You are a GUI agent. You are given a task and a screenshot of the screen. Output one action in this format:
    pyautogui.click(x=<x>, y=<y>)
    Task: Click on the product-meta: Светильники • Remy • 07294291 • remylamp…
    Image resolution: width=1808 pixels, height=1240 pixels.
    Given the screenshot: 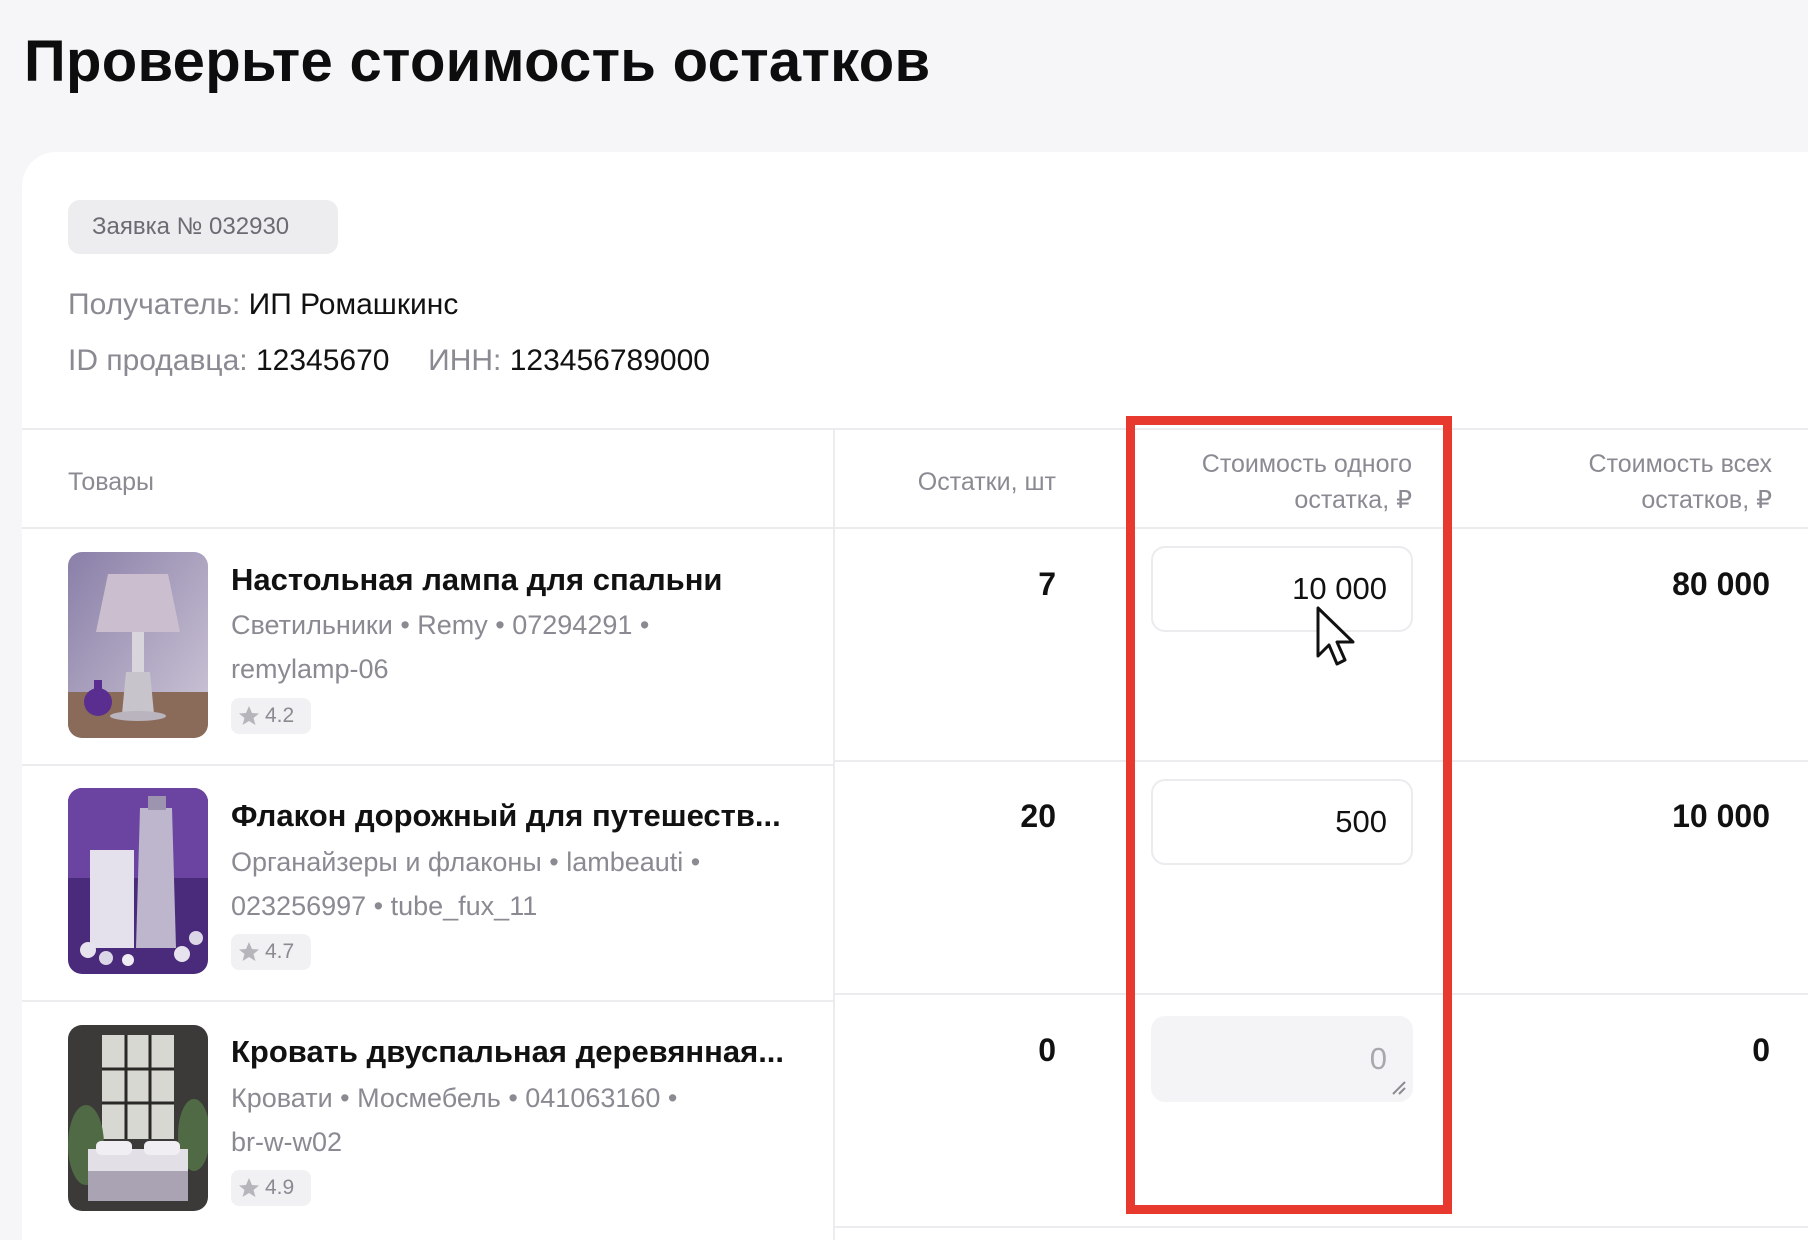 What is the action you would take?
    pyautogui.click(x=491, y=647)
    